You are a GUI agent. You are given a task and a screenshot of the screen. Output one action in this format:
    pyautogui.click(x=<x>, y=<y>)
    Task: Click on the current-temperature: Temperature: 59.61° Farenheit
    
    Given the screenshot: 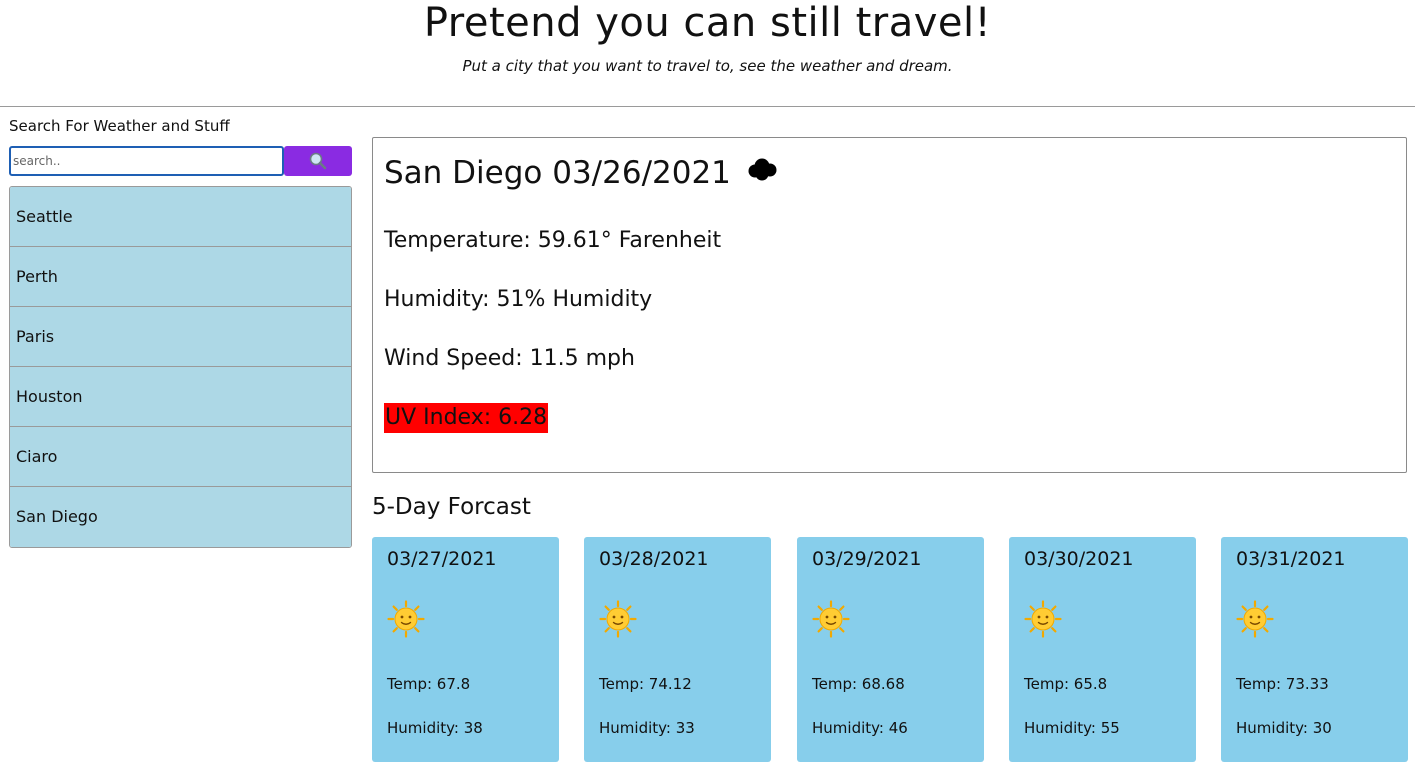 What is the action you would take?
    pyautogui.click(x=553, y=240)
    